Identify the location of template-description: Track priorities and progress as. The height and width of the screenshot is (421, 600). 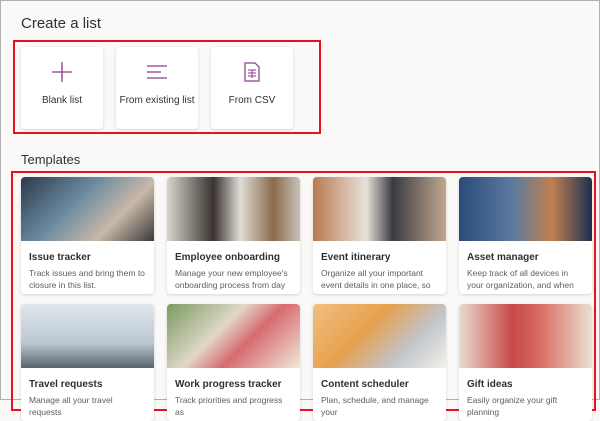
(229, 406).